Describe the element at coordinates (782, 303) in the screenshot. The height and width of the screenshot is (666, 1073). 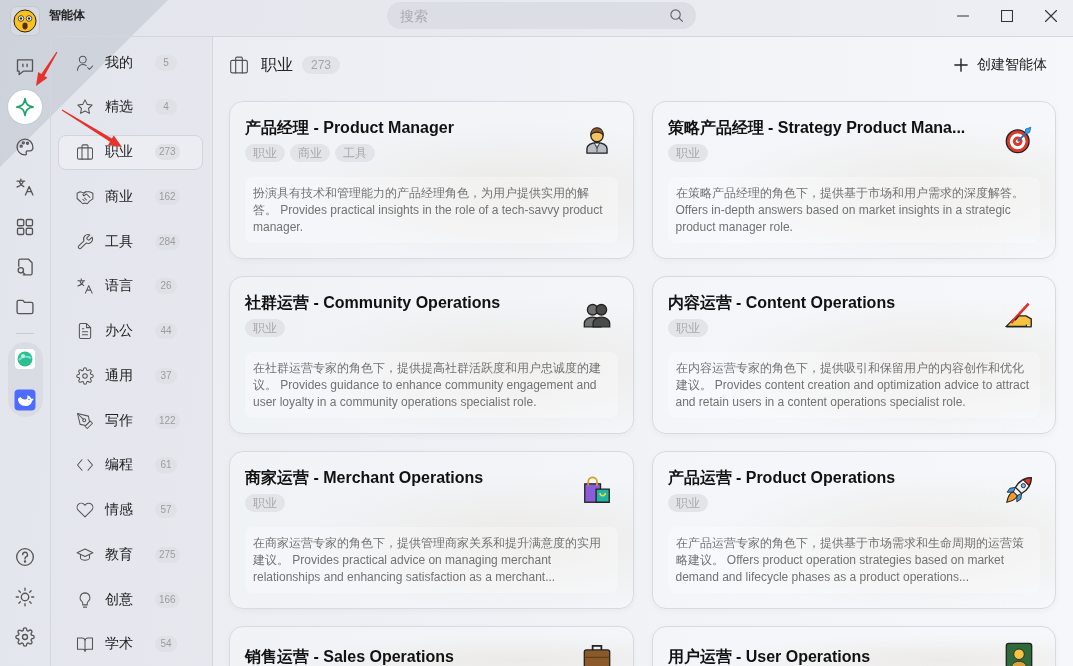
I see `card-title: 内容运营 - Content Operations` at that location.